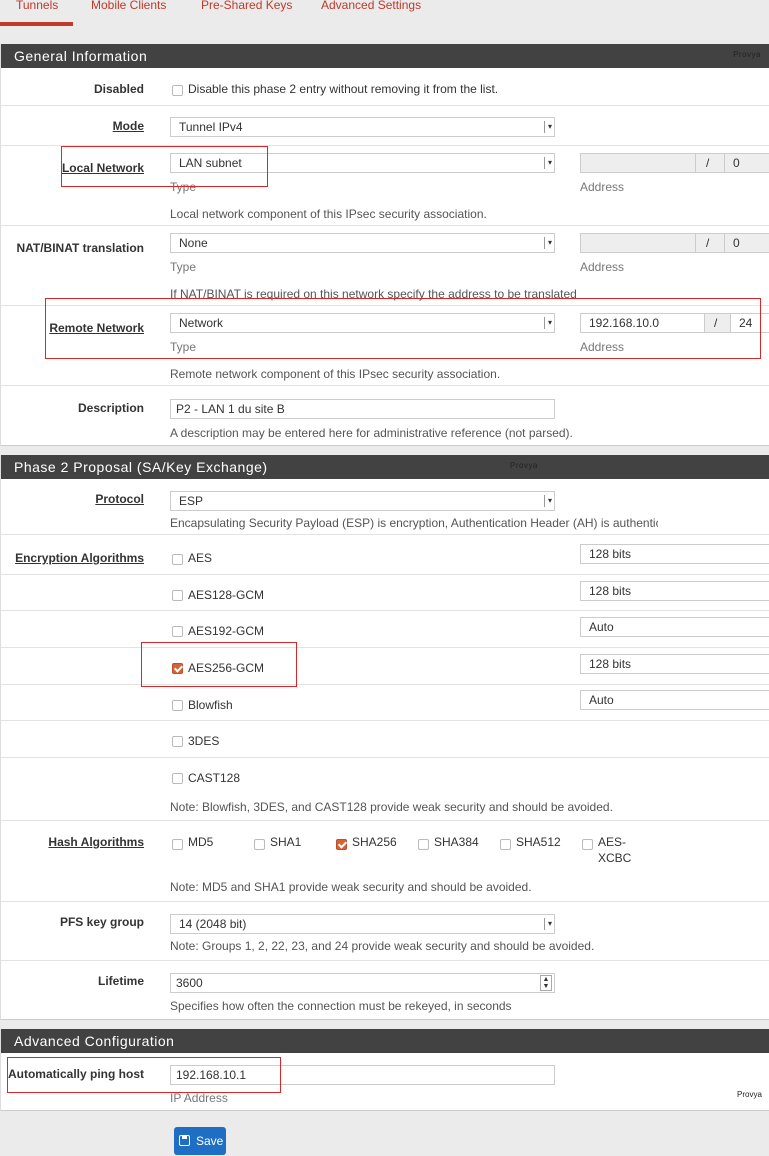 This screenshot has height=1156, width=769. I want to click on tab-advanced-settings: Advanced Settings, so click(371, 6).